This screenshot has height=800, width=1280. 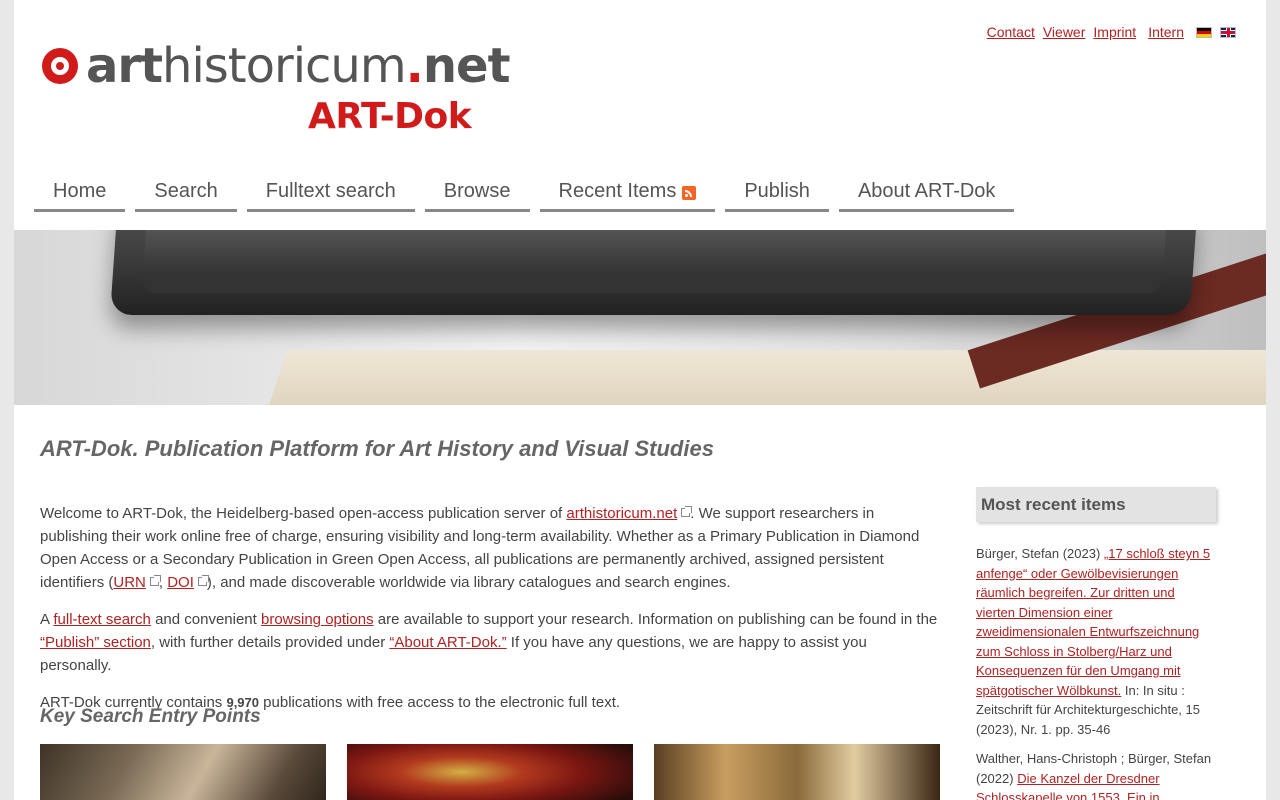 What do you see at coordinates (298, 66) in the screenshot?
I see `logo-wordmark: arthistoricum.net` at bounding box center [298, 66].